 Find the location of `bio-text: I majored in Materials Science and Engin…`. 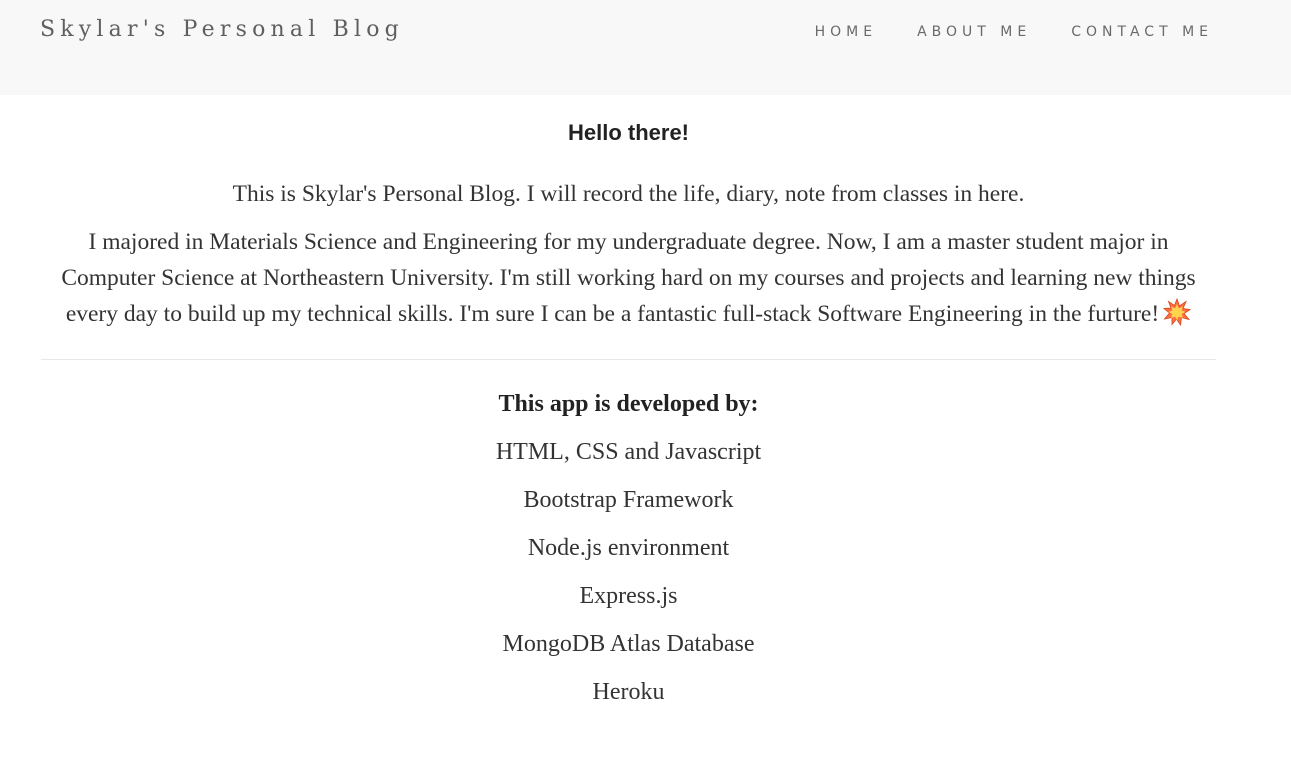

bio-text: I majored in Materials Science and Engin… is located at coordinates (628, 278).